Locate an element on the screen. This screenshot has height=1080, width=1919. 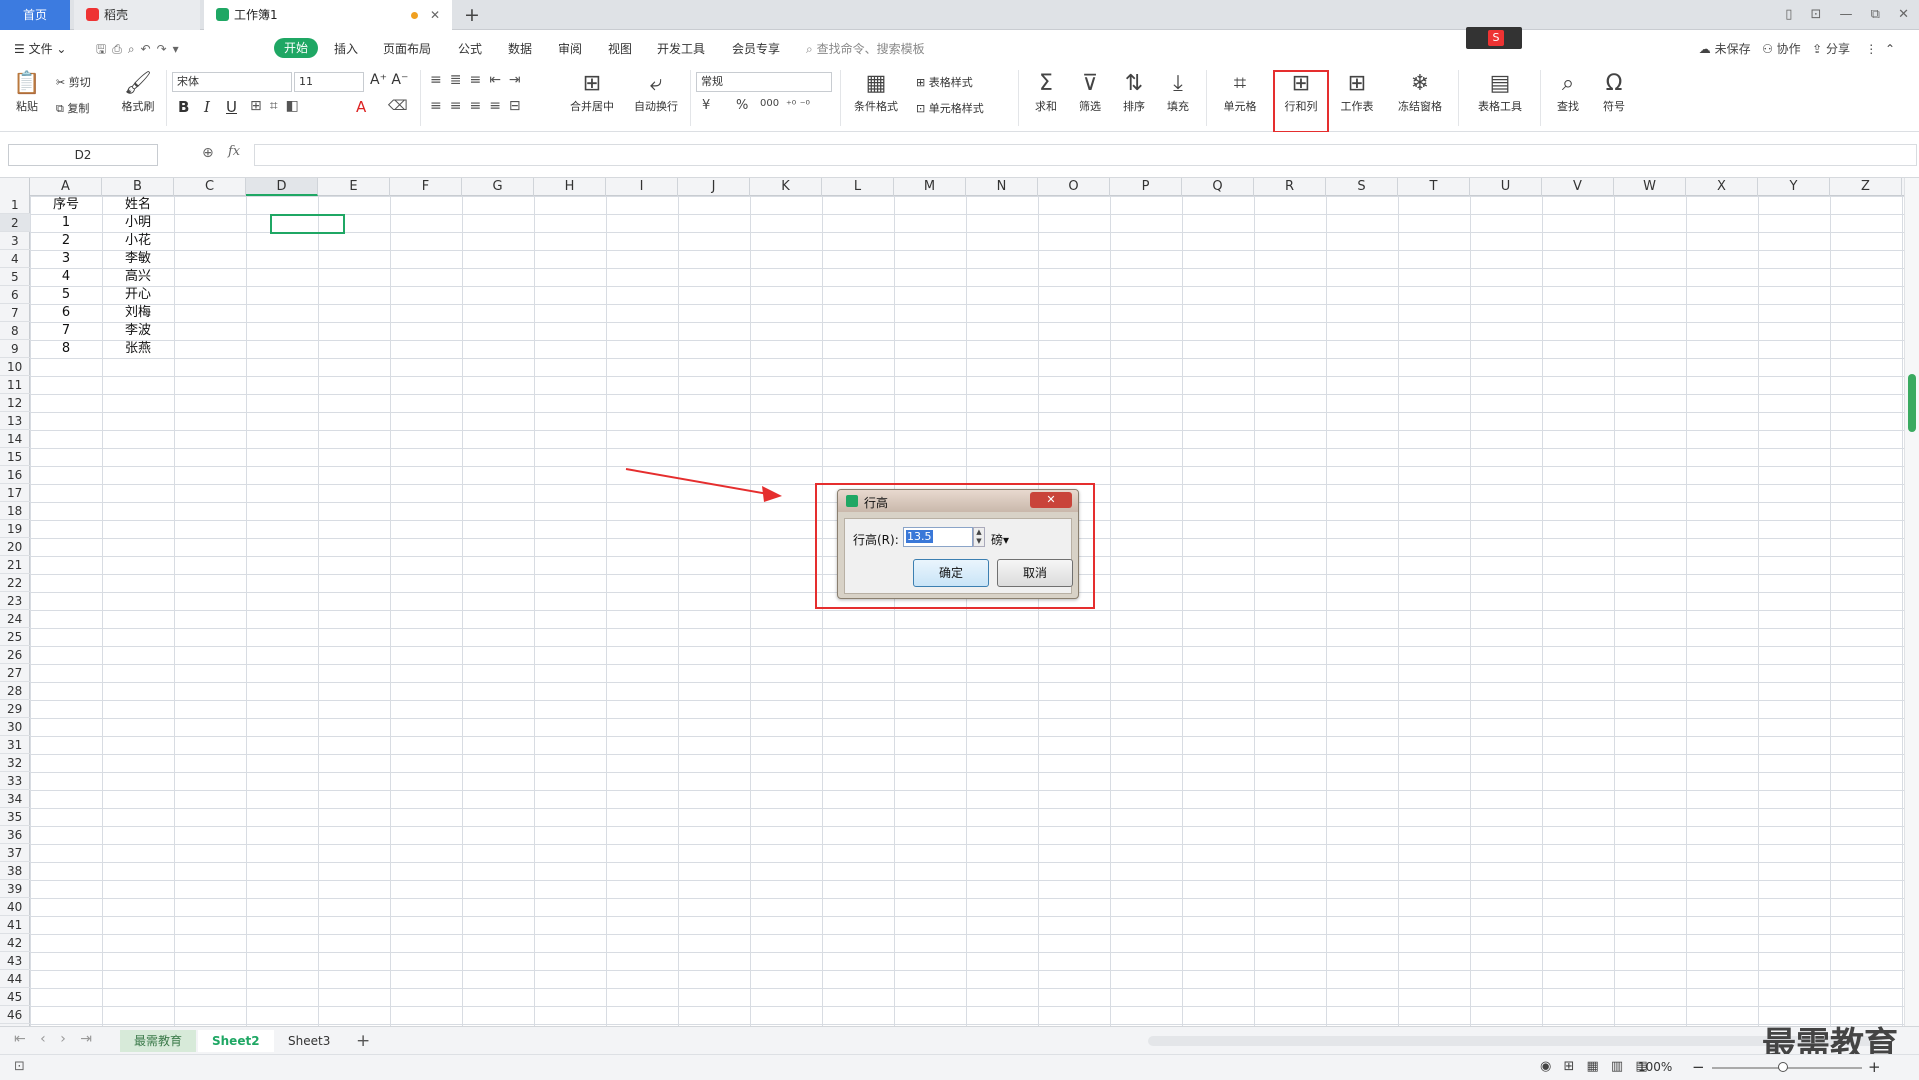
menu-dev-tools: 开发工具 is located at coordinates (681, 48).